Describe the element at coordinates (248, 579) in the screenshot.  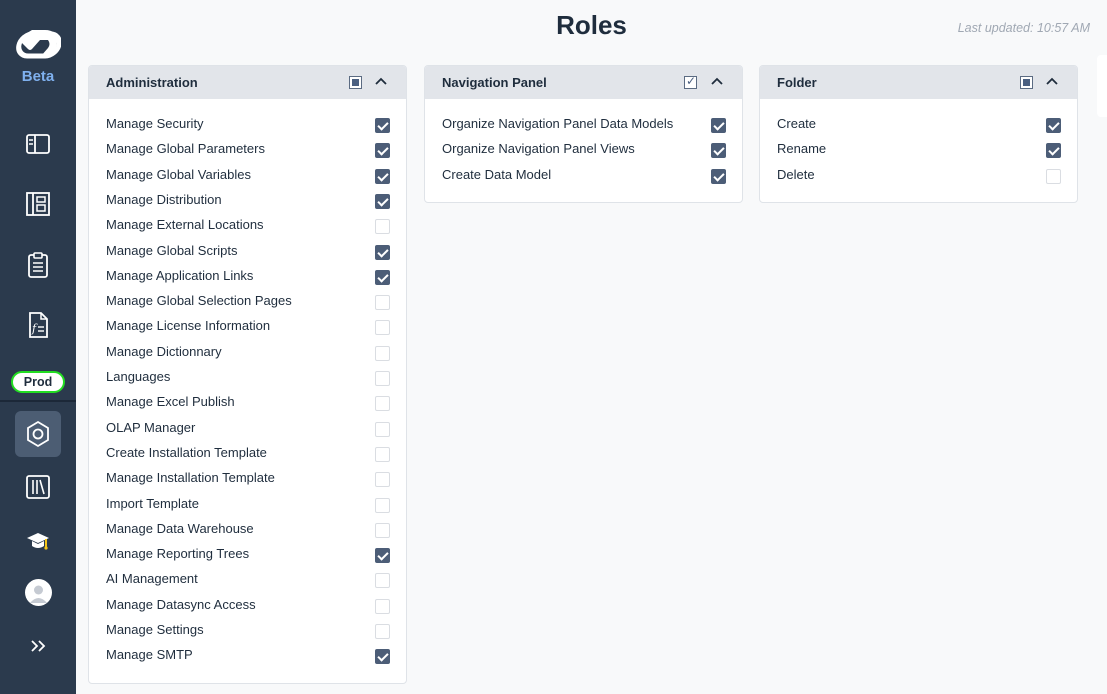
I see `permission-row: AI Management` at that location.